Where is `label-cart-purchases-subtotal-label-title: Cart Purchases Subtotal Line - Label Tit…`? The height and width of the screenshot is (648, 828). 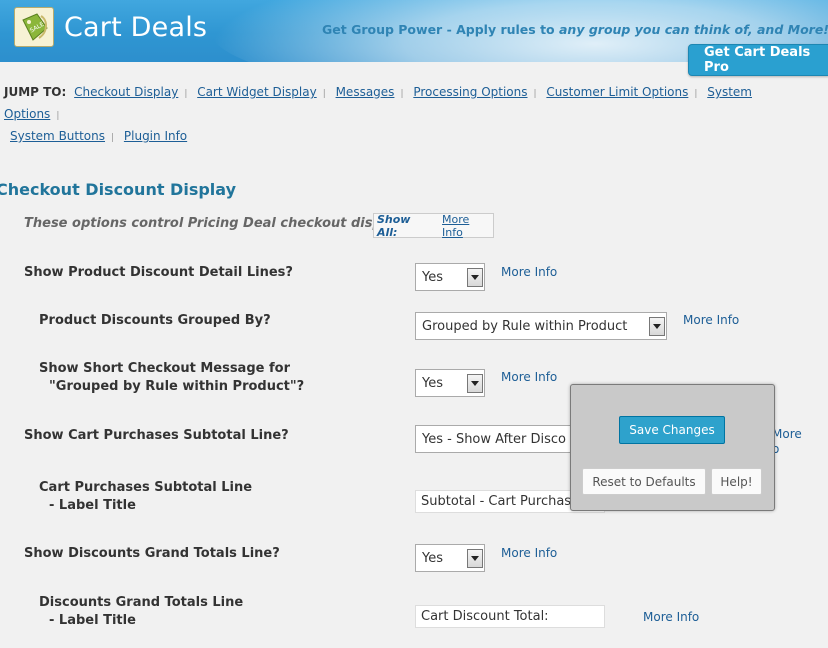 label-cart-purchases-subtotal-label-title: Cart Purchases Subtotal Line - Label Tit… is located at coordinates (145, 497).